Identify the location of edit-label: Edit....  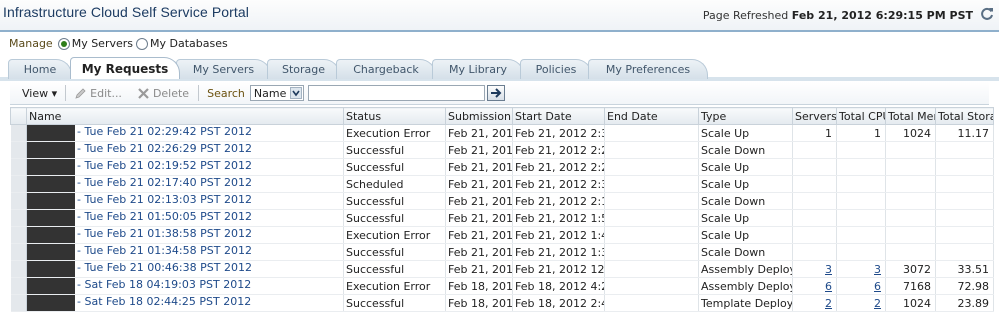
(106, 93).